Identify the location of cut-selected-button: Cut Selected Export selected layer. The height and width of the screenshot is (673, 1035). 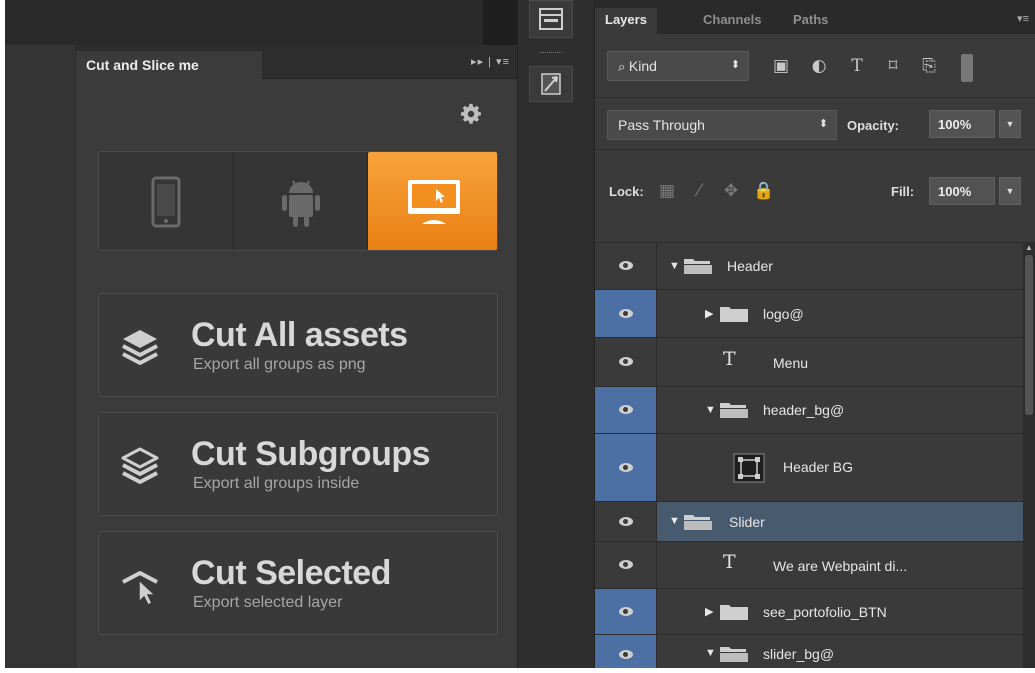
(298, 583).